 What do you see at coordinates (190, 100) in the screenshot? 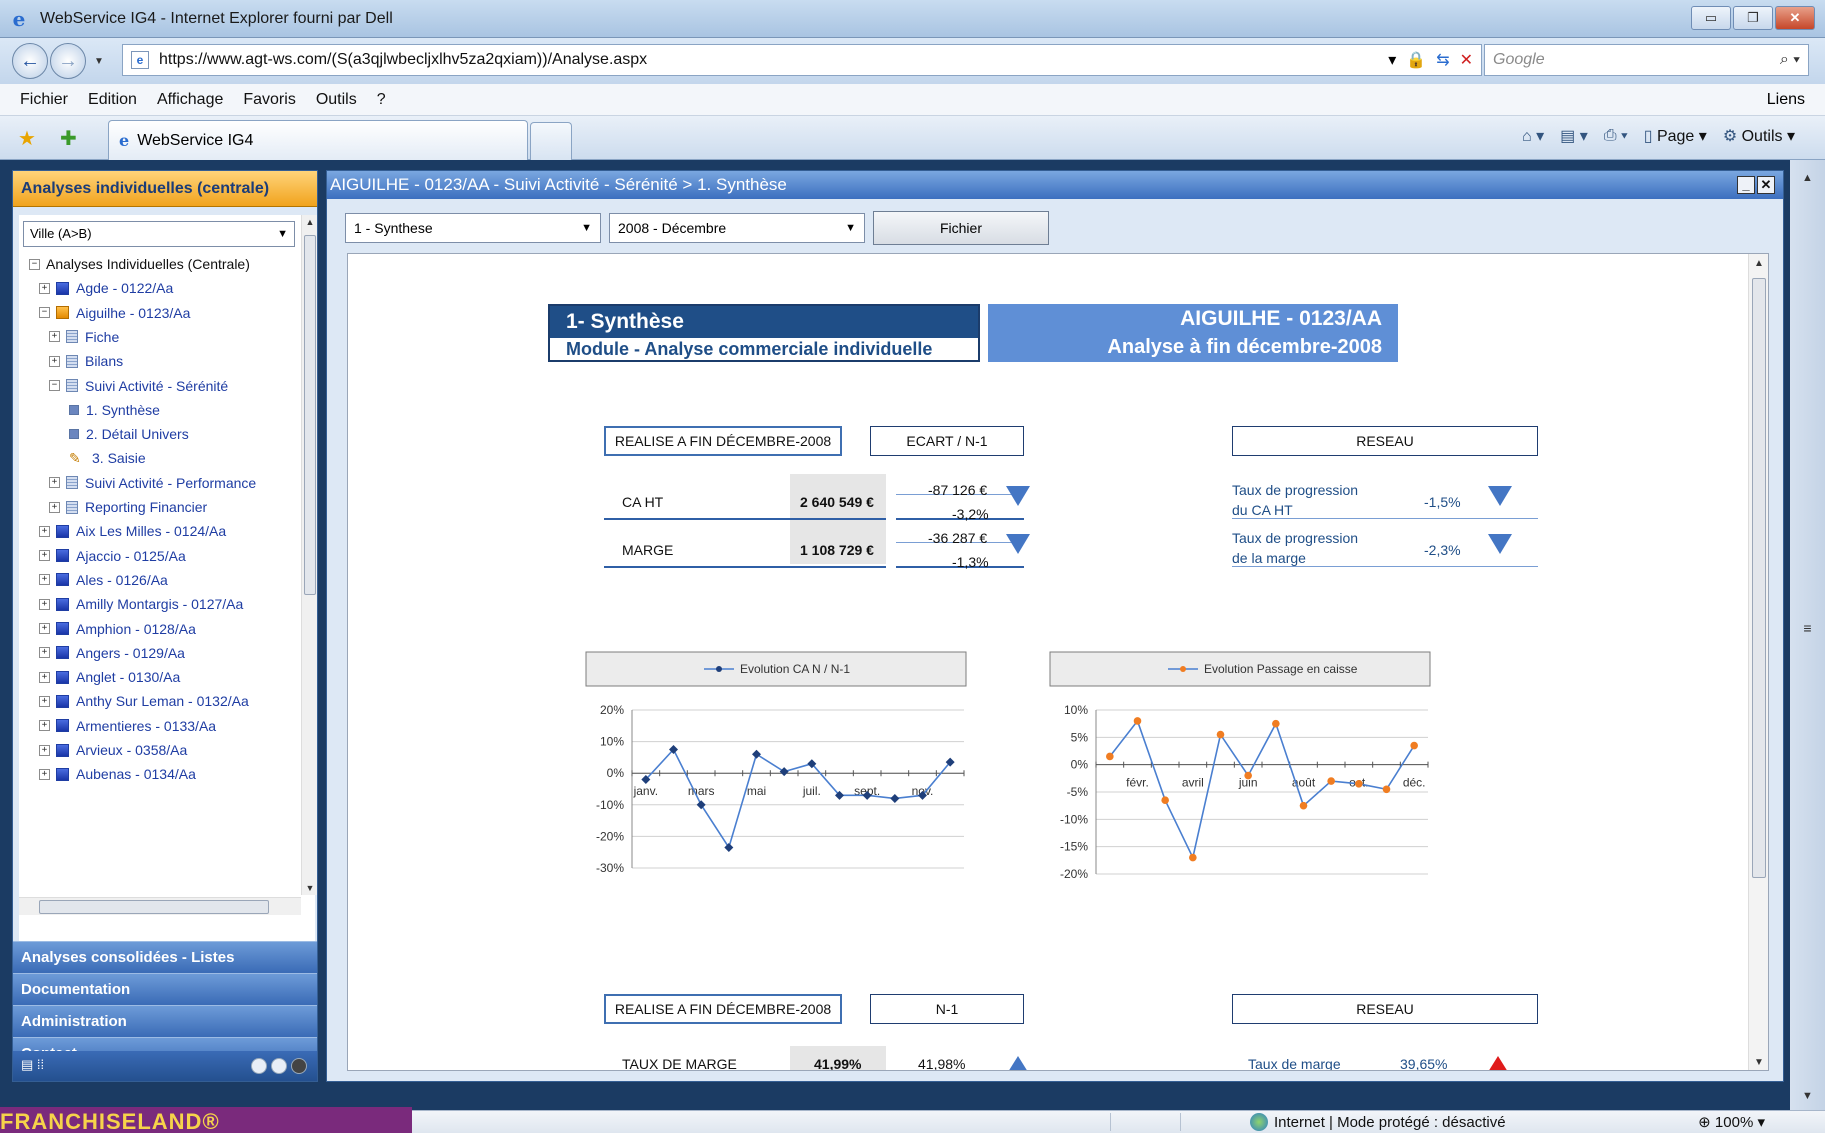
I see `menu-affichage: Affichage` at bounding box center [190, 100].